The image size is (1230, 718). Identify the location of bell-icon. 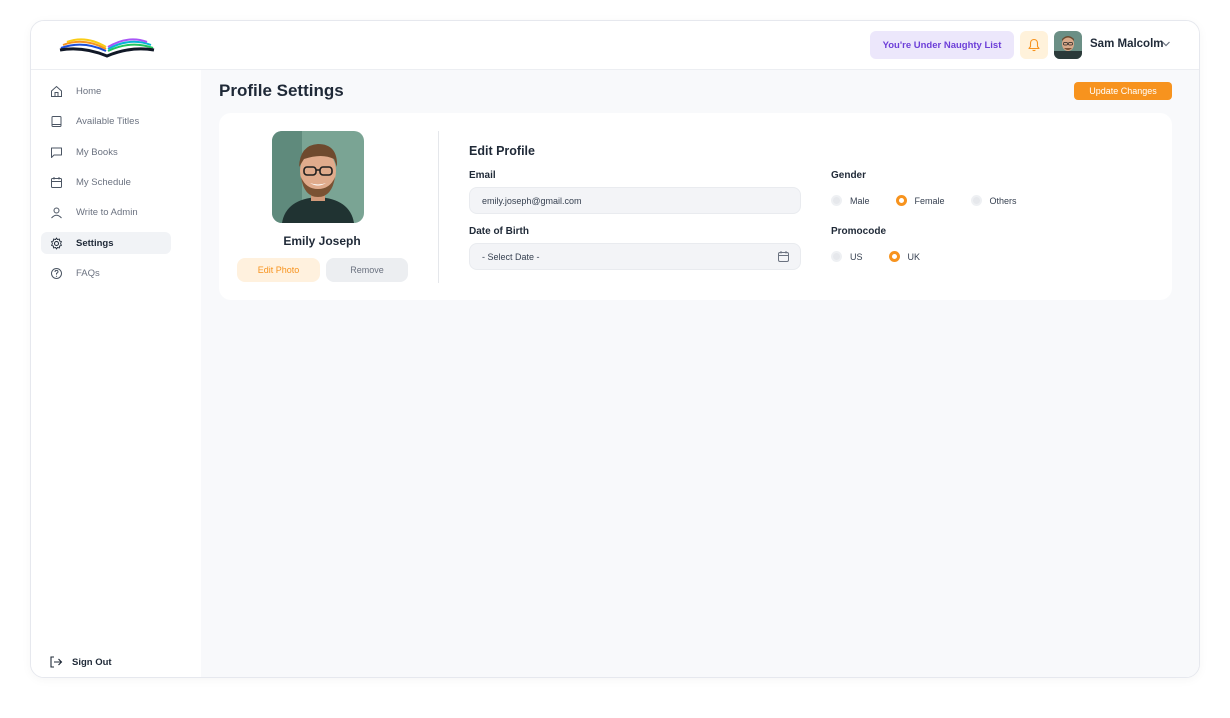
(1034, 45).